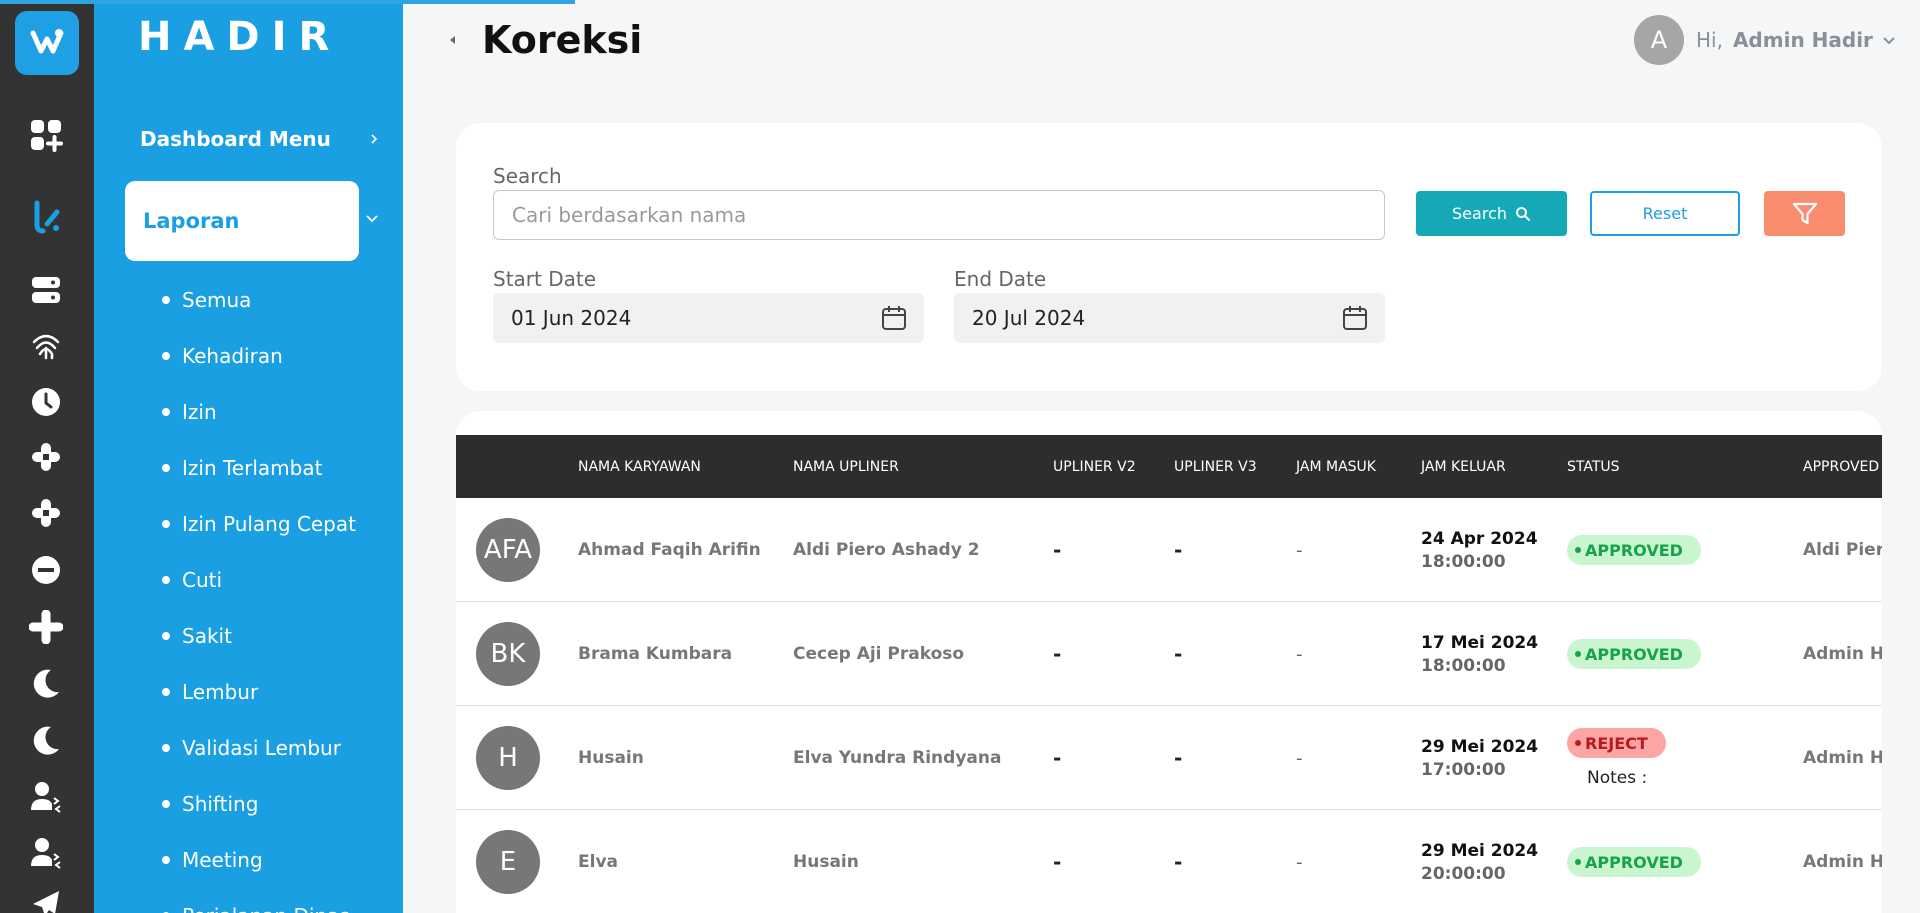 This screenshot has width=1920, height=913. Describe the element at coordinates (562, 40) in the screenshot. I see `page-title: Koreksi` at that location.